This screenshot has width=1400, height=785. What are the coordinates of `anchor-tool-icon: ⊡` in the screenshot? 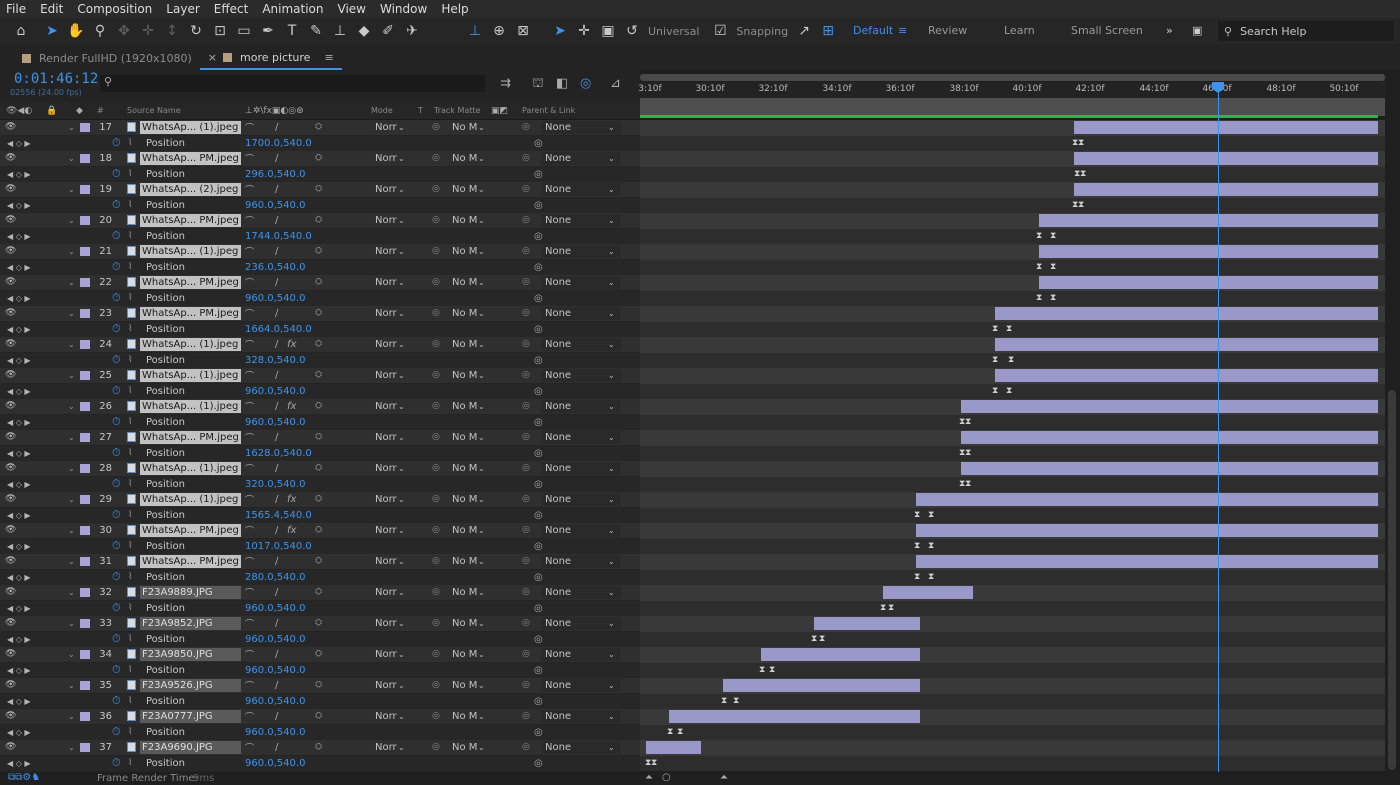 It's located at (220, 31).